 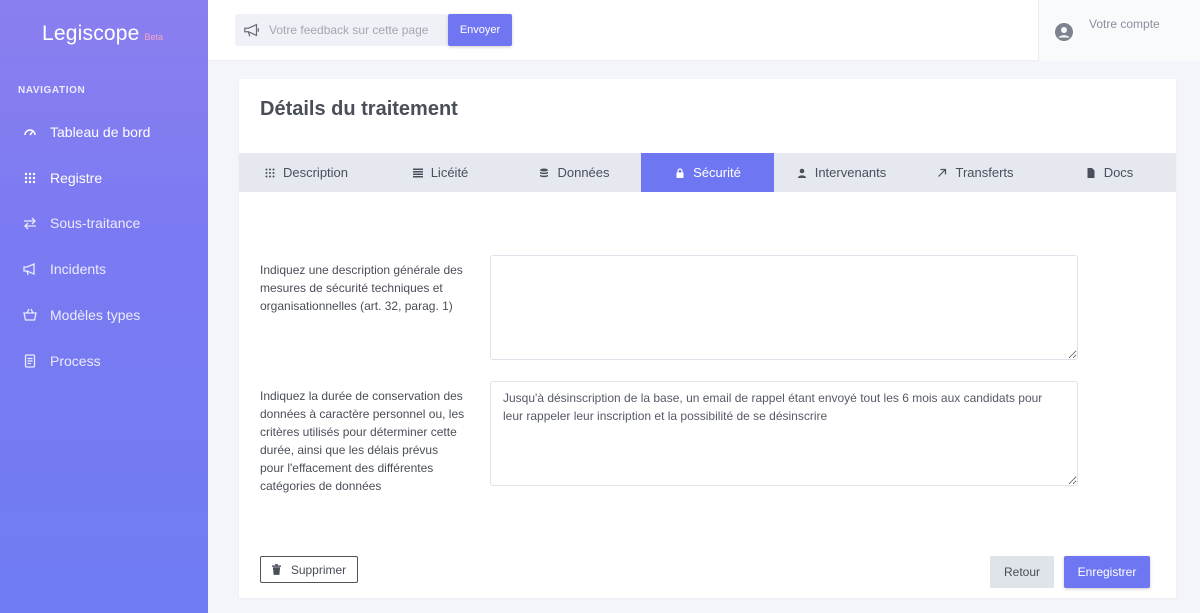 What do you see at coordinates (418, 173) in the screenshot?
I see `list-icon` at bounding box center [418, 173].